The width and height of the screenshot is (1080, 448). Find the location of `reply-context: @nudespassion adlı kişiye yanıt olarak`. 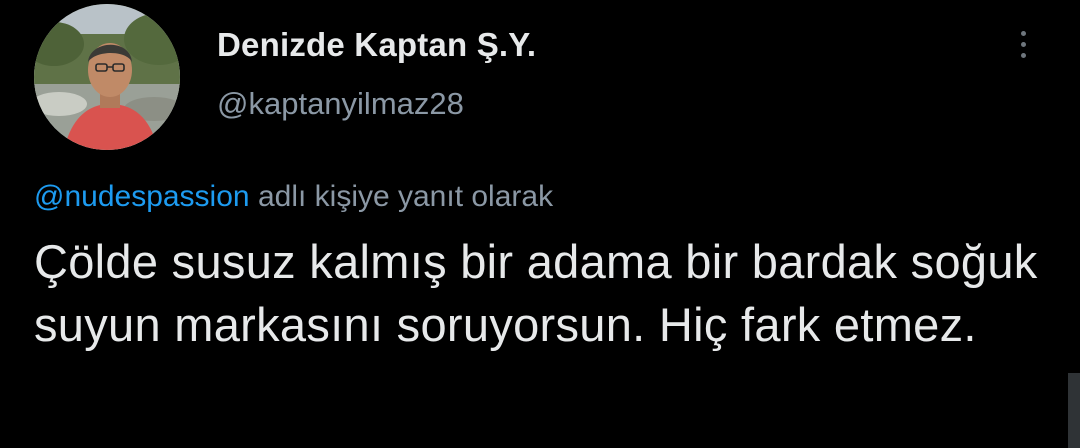

reply-context: @nudespassion adlı kişiye yanıt olarak is located at coordinates (293, 197).